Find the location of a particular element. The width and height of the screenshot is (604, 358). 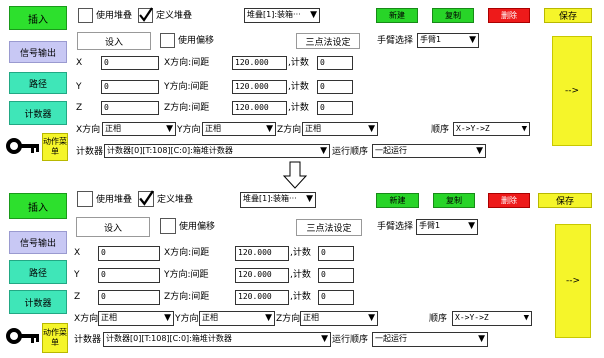

x-direction-value: 正相 is located at coordinates (113, 128).